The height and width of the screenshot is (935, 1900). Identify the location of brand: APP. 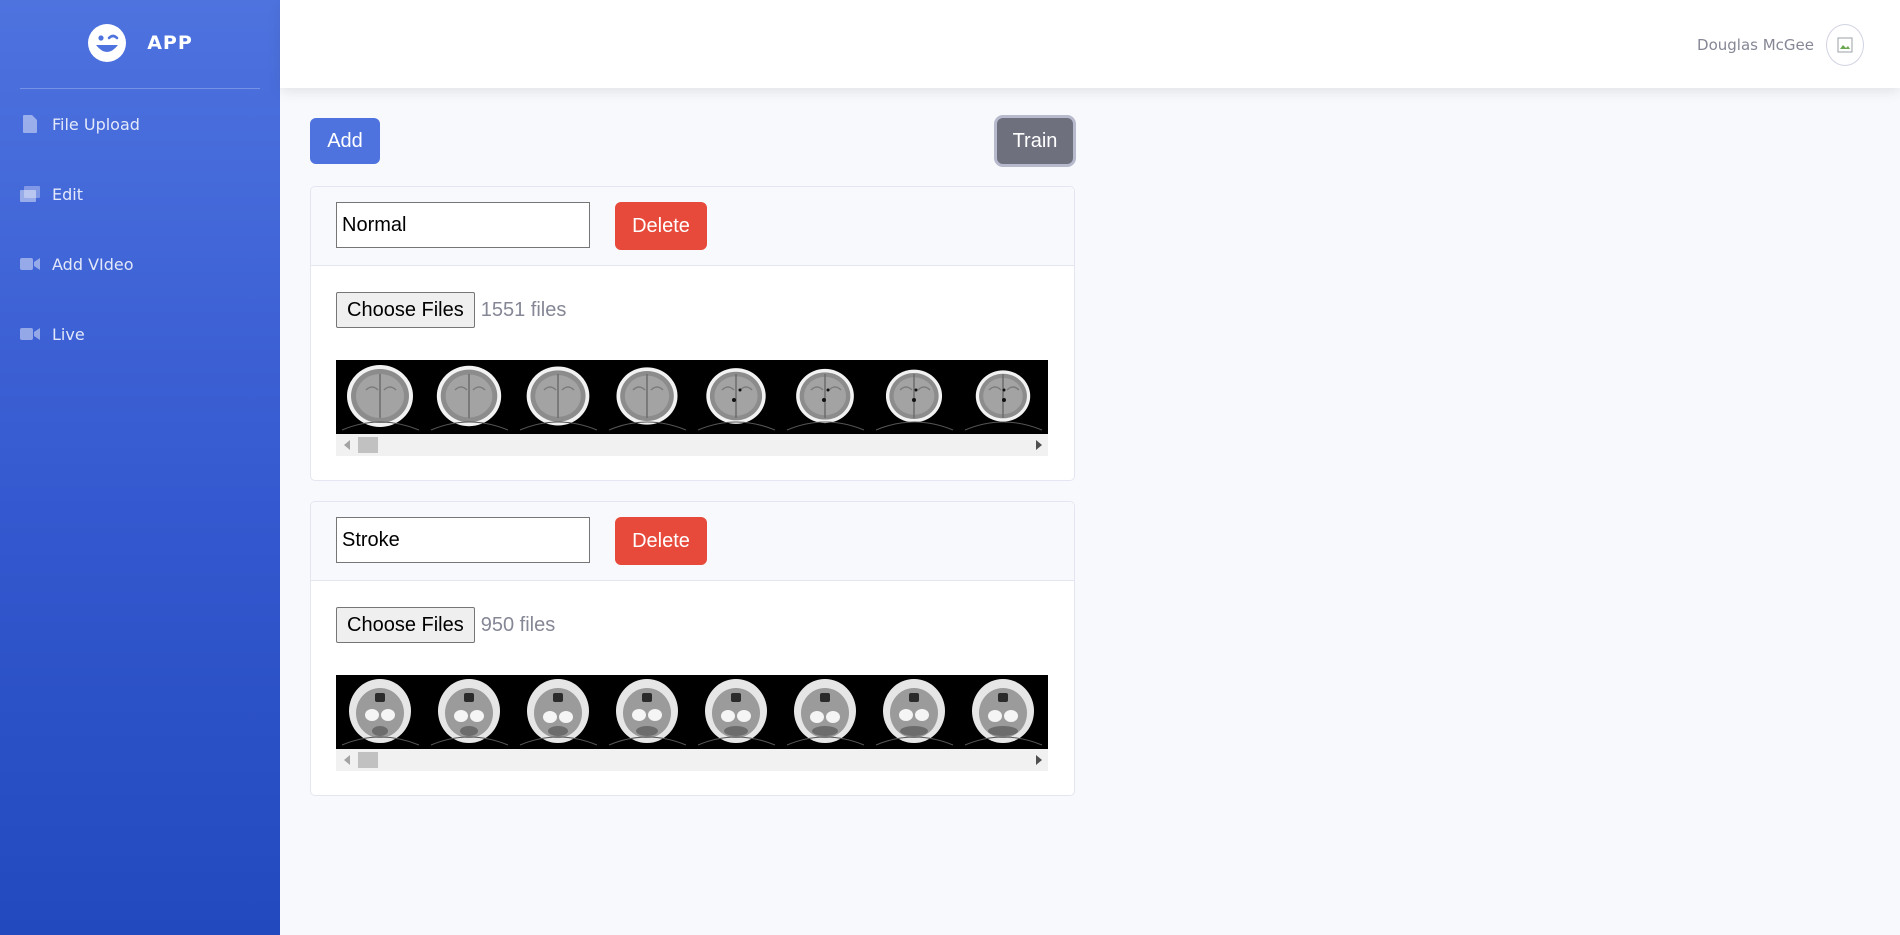
(140, 43).